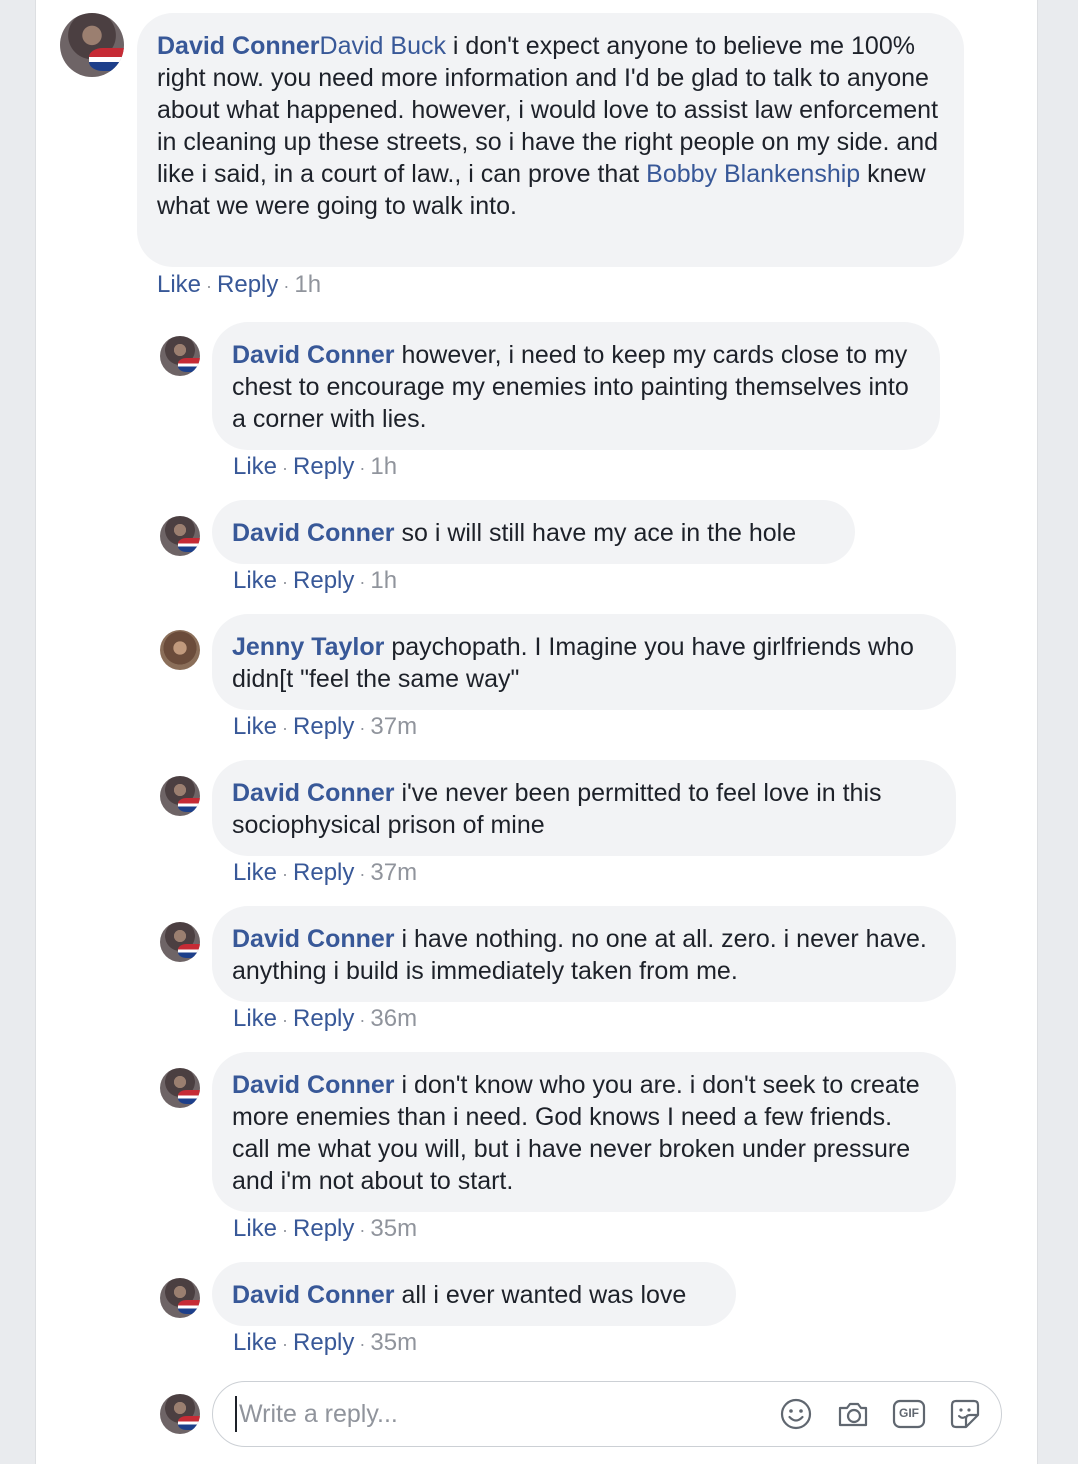 The height and width of the screenshot is (1464, 1078). I want to click on reply-text: so i will still have my ace in the hole, so click(595, 533).